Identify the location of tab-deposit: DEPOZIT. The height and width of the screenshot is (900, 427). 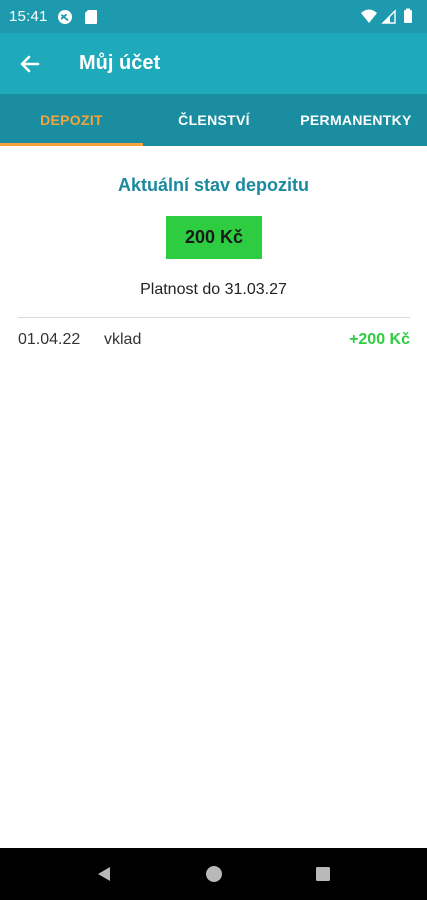
(71, 120).